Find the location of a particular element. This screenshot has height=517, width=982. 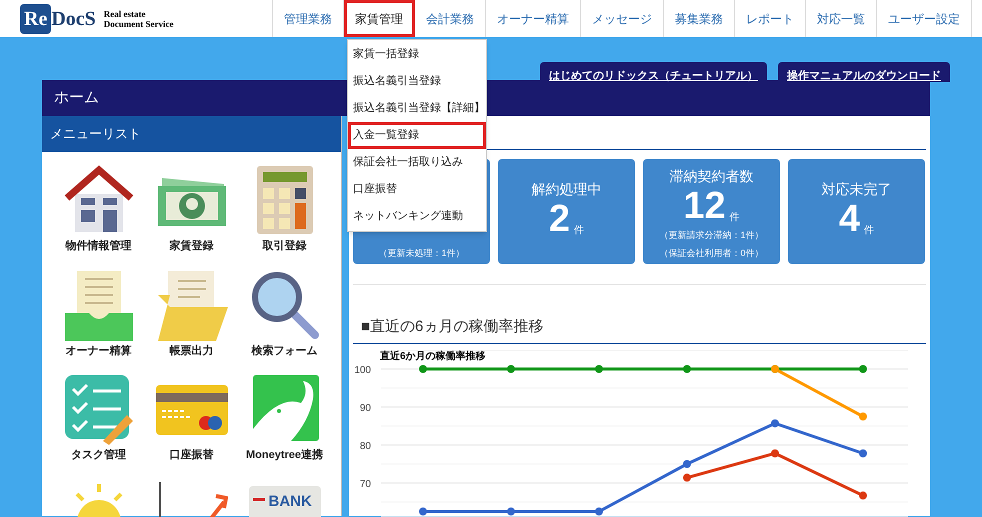

logo-tagline: Real estate is located at coordinates (125, 13).